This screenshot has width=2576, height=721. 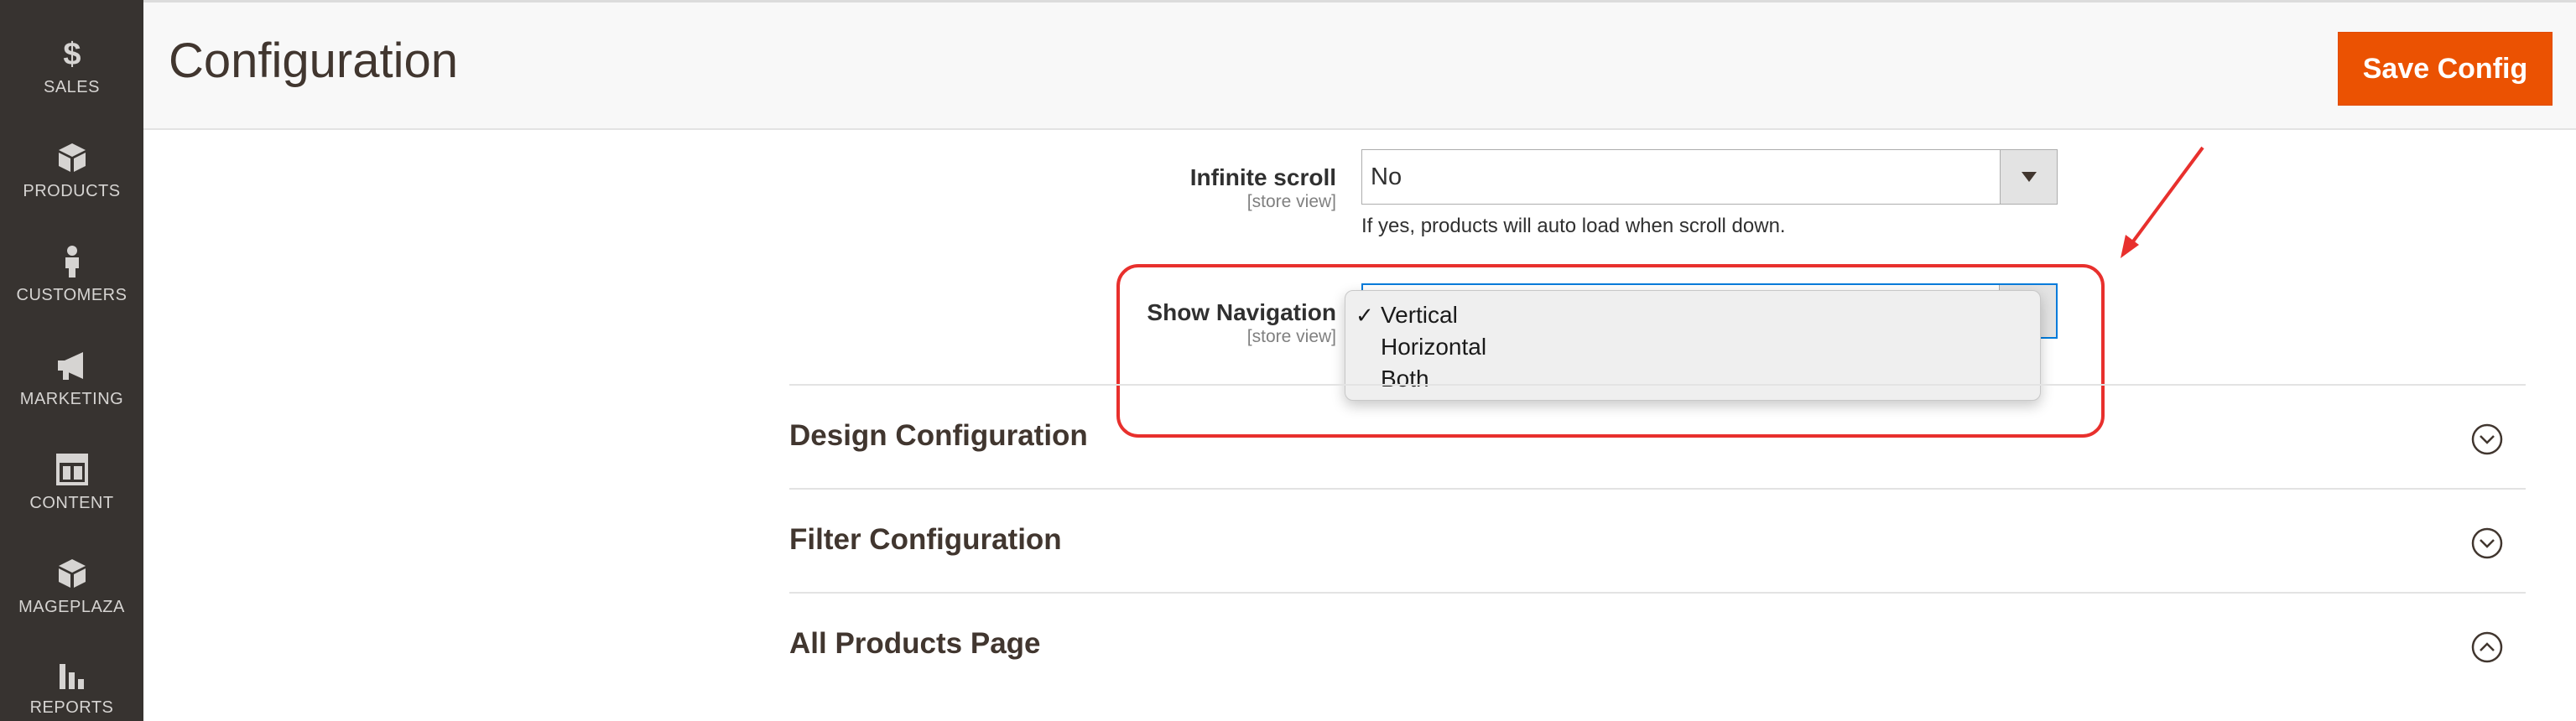 What do you see at coordinates (71, 295) in the screenshot?
I see `sidebar-item-label: CUSTOMERS` at bounding box center [71, 295].